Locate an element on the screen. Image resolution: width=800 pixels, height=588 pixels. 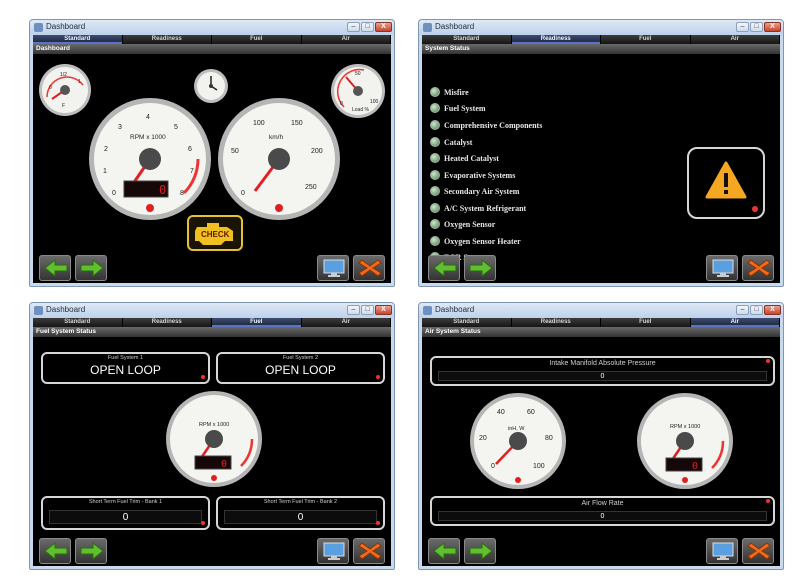
stft-bank-2-value: 0 is located at coordinates (300, 517).